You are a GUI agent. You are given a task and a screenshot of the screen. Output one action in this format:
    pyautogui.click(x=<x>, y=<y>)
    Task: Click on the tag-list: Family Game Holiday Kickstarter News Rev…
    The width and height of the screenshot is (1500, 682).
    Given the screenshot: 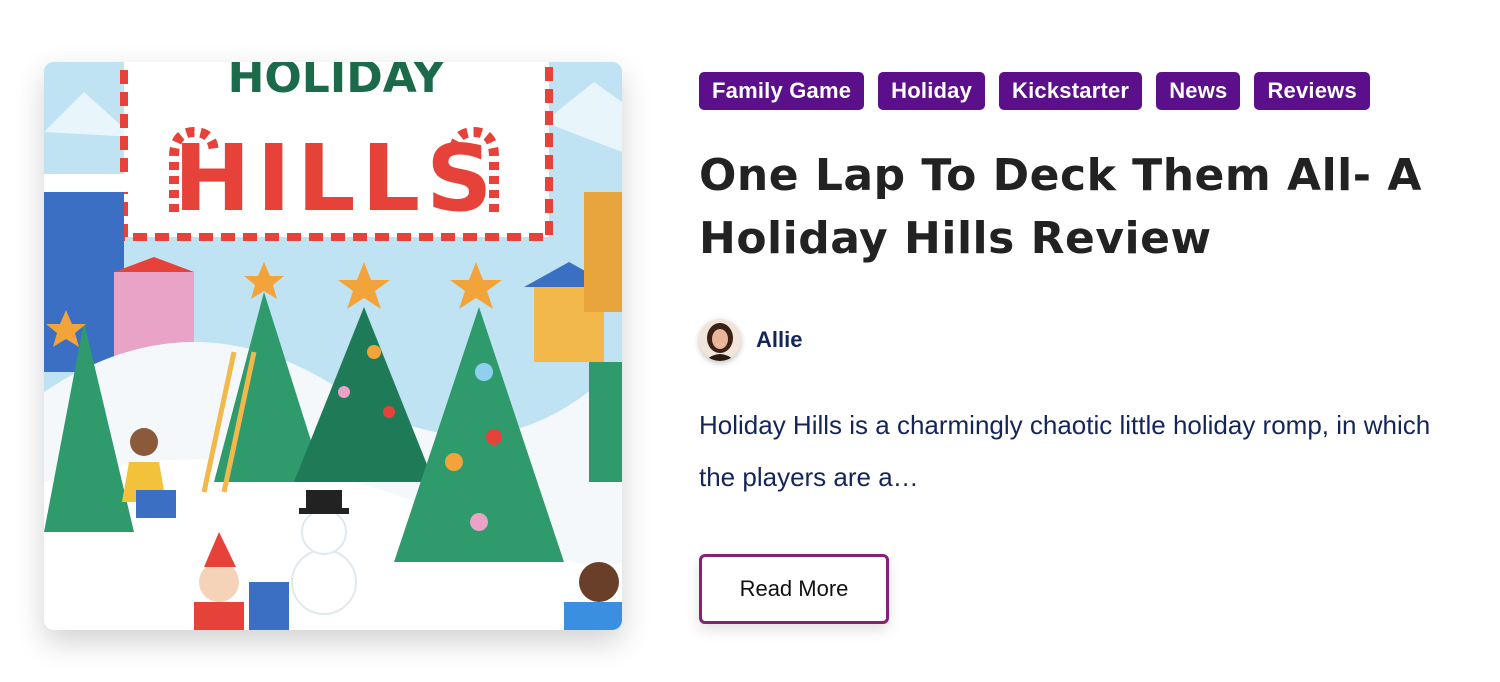 What is the action you would take?
    pyautogui.click(x=1079, y=91)
    